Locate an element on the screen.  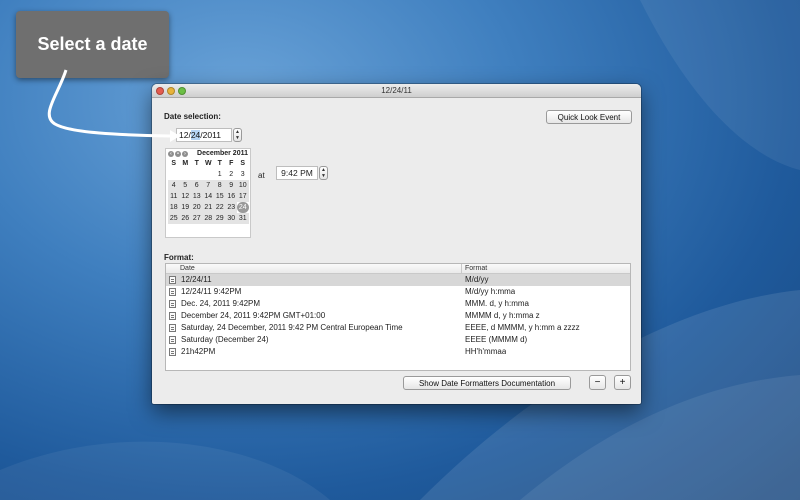
calendar-day: 4 is located at coordinates (174, 185).